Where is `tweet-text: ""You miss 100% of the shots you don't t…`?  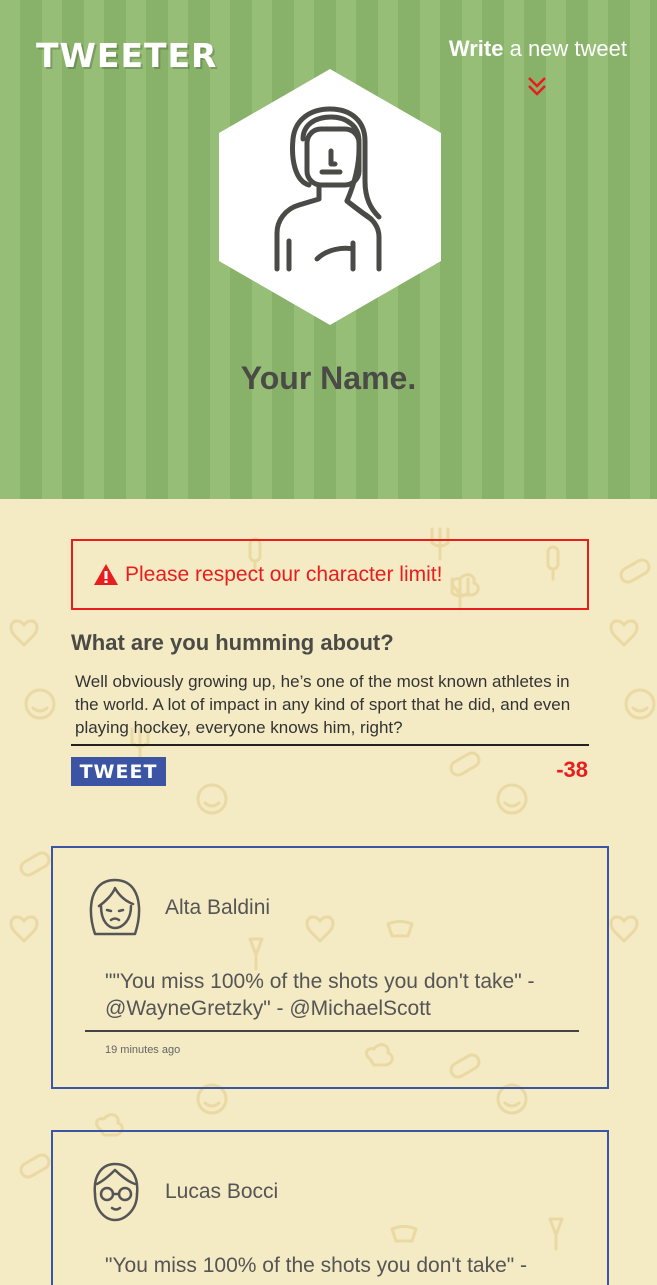 tweet-text: ""You miss 100% of the shots you don't t… is located at coordinates (320, 995).